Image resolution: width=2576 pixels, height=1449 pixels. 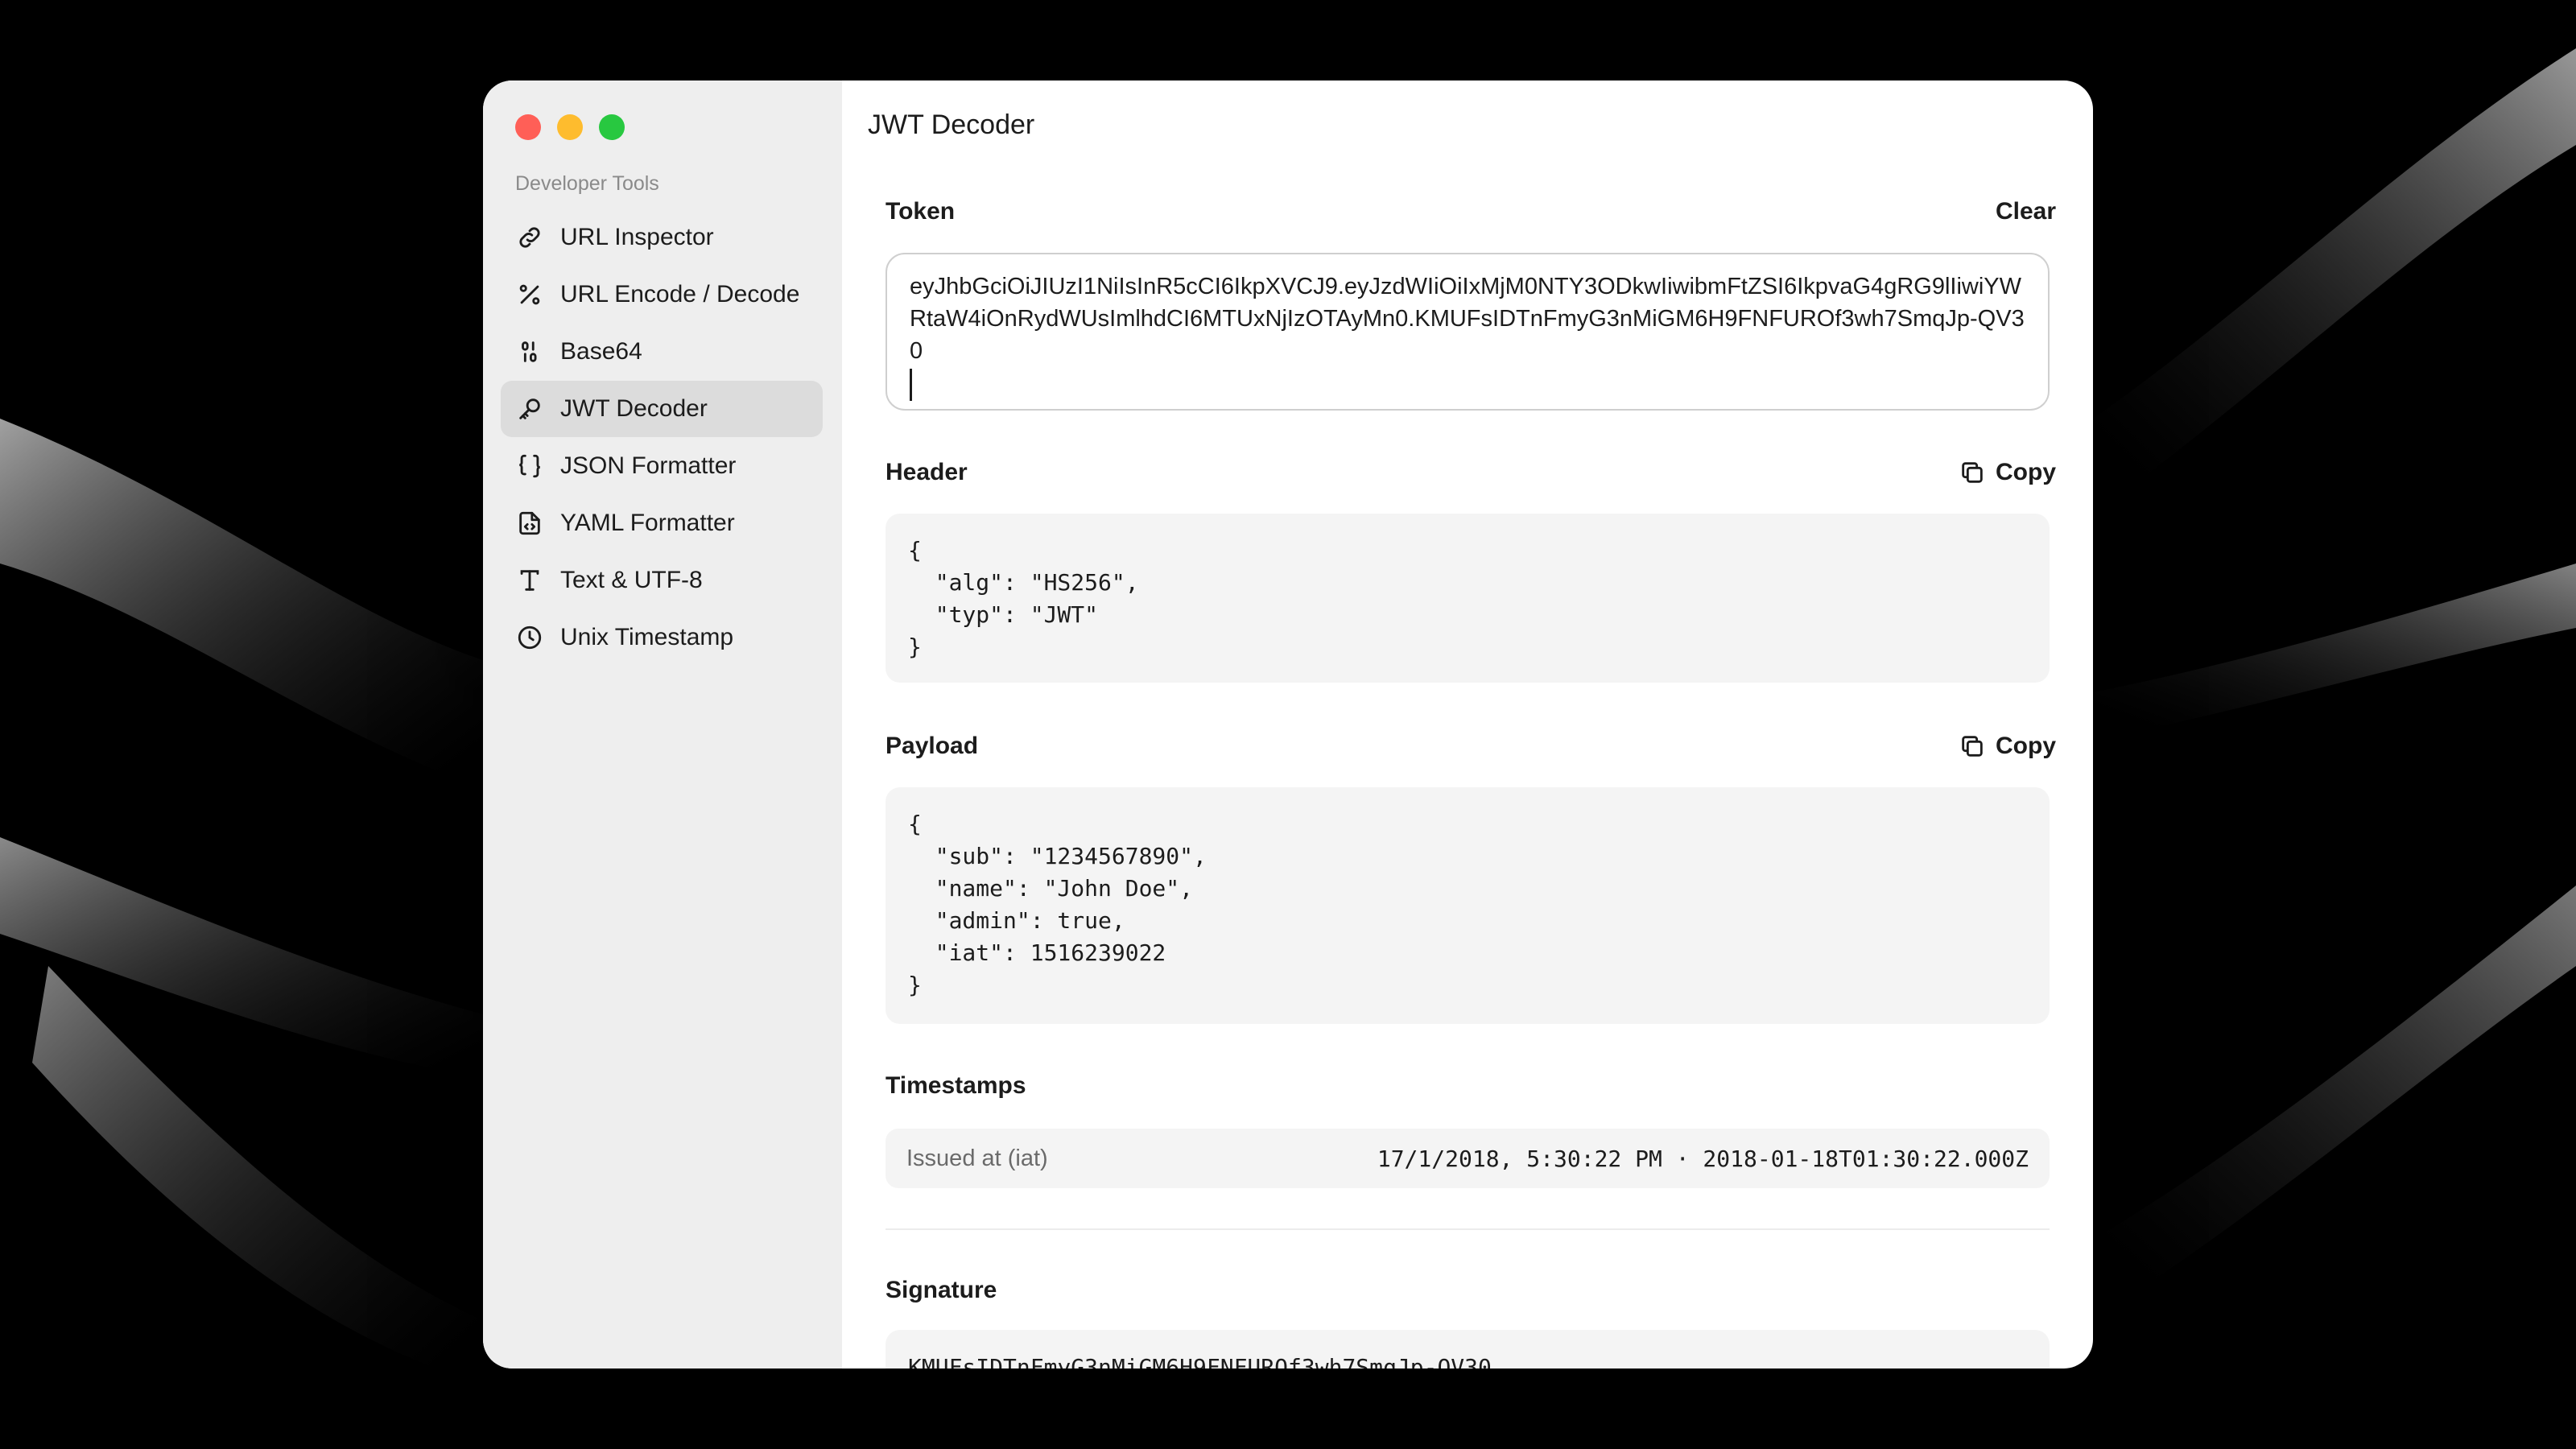 What do you see at coordinates (528, 127) in the screenshot?
I see `close-window-button` at bounding box center [528, 127].